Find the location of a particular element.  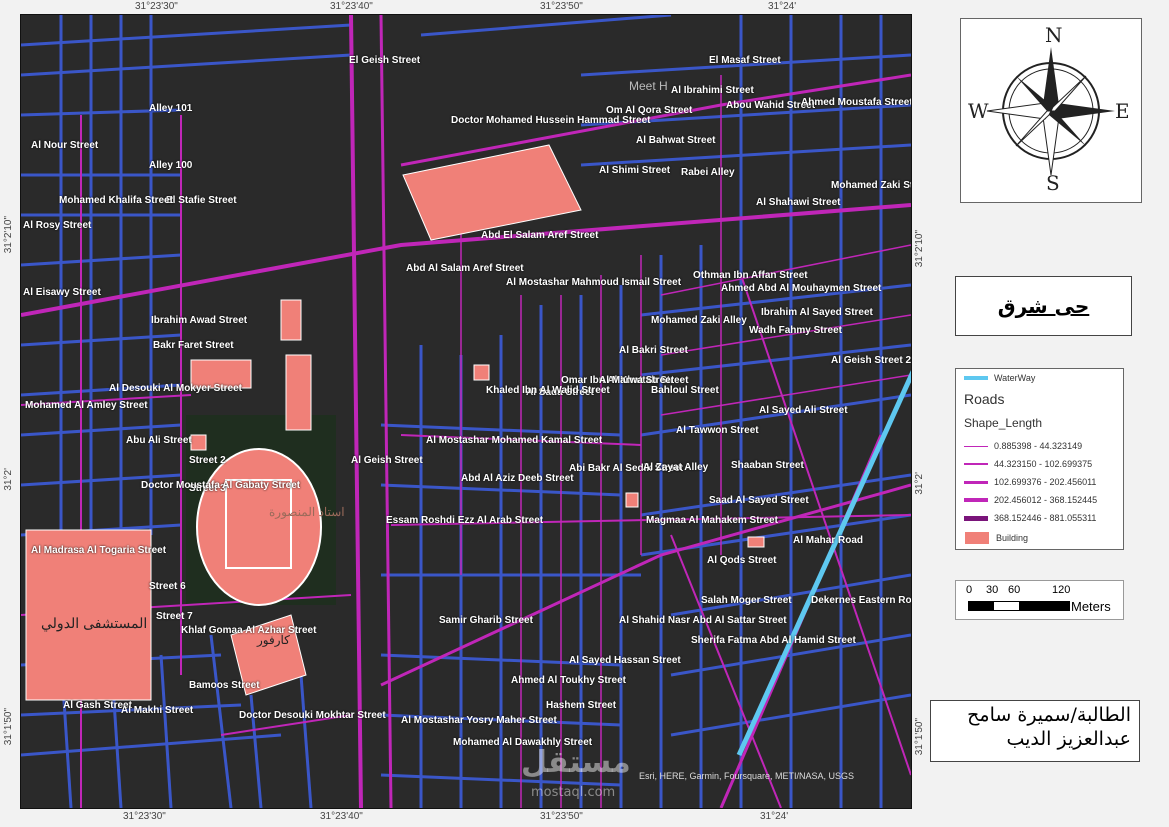

street-label: Bahloul Street is located at coordinates (685, 390).